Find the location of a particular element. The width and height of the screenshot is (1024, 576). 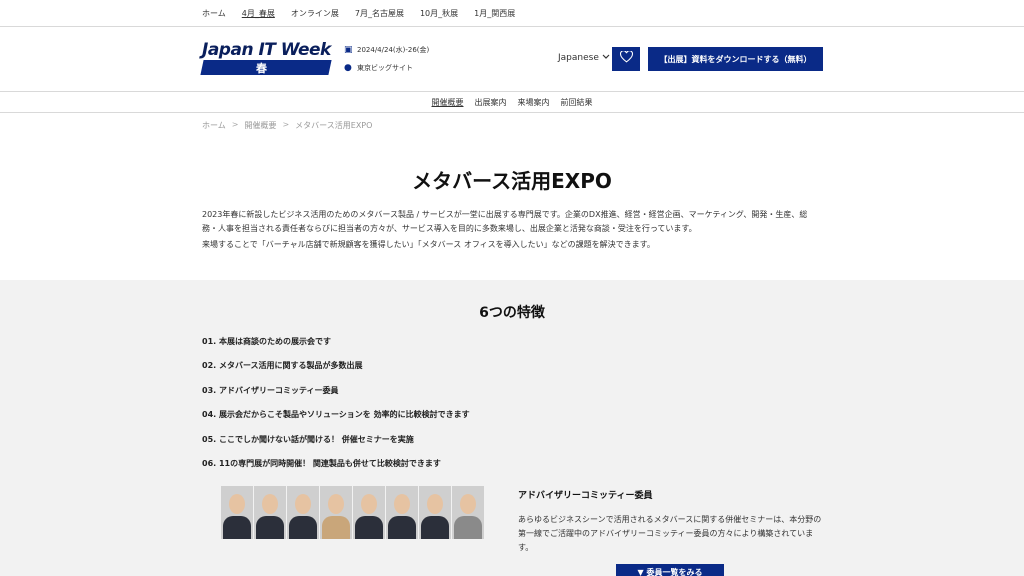

feature-item: 02. メタバース活用に関する製品が多数出展 is located at coordinates (282, 366).